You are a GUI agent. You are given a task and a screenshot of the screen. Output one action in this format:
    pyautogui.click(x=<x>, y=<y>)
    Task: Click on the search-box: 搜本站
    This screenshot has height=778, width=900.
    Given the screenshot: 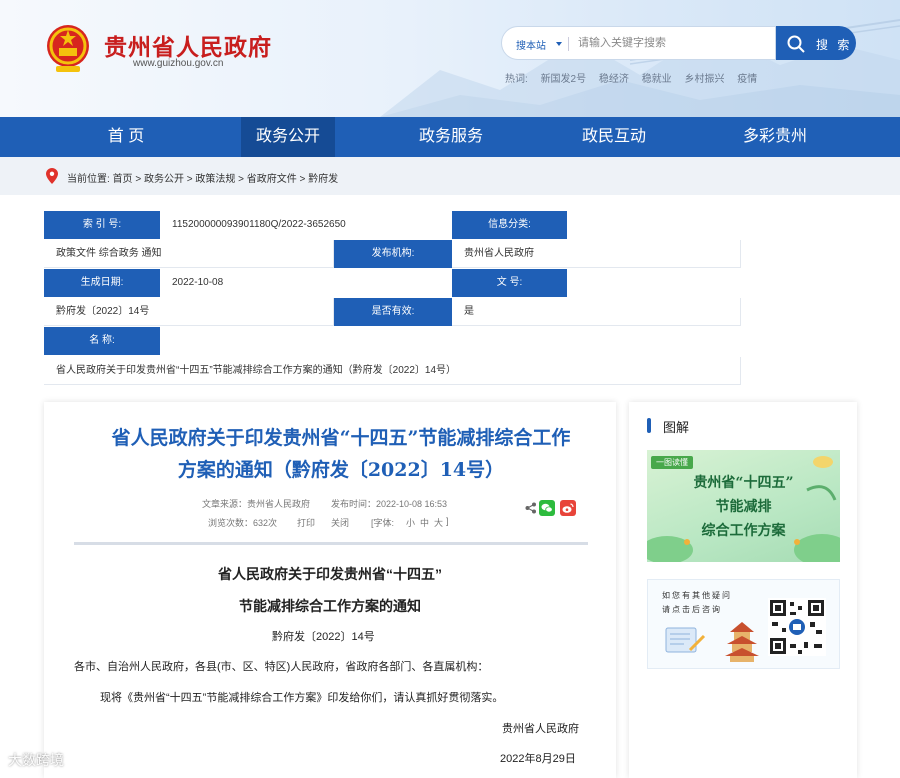 What is the action you would take?
    pyautogui.click(x=638, y=43)
    